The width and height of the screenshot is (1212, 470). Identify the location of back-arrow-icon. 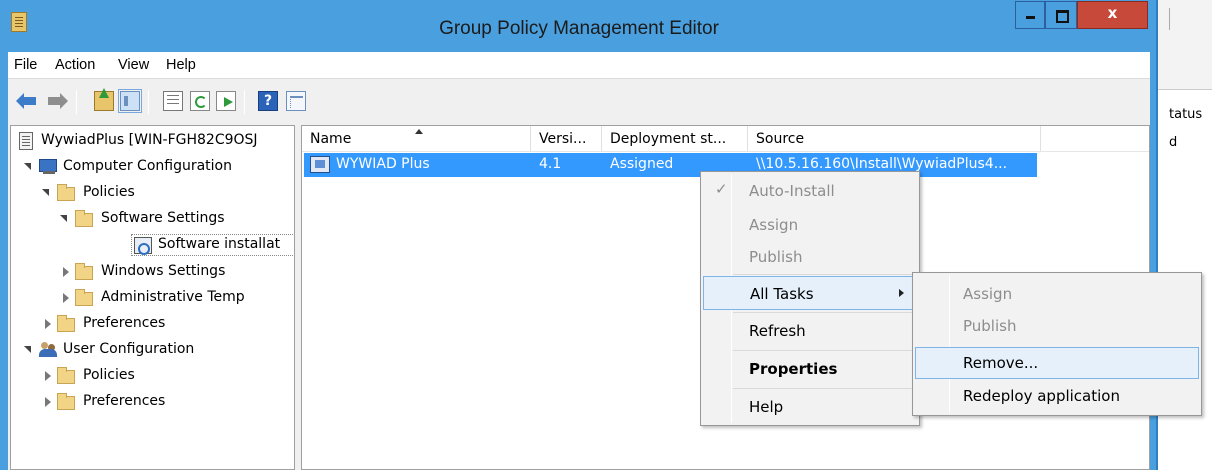
(26, 101).